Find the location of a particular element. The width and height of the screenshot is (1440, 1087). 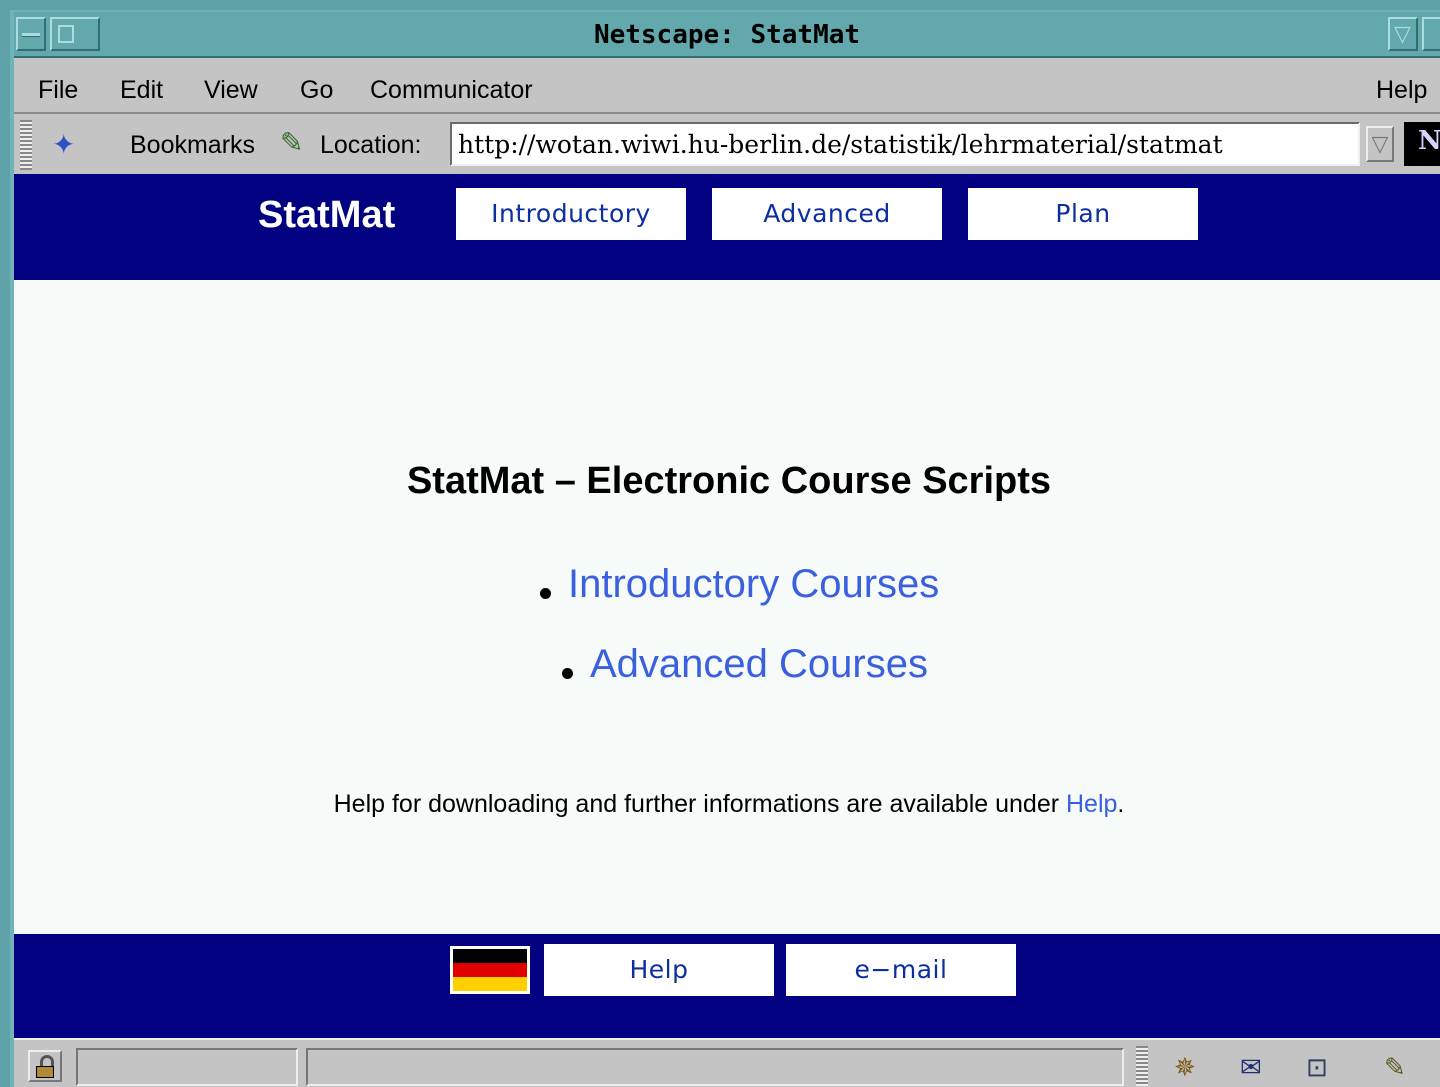

menu-help: Help is located at coordinates (1401, 90).